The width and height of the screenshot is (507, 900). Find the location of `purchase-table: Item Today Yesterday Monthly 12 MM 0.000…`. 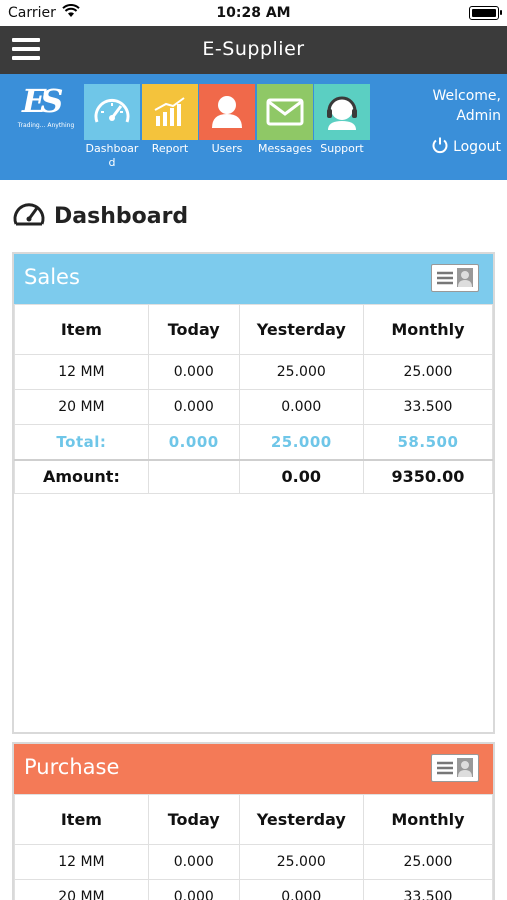

purchase-table: Item Today Yesterday Monthly 12 MM 0.000… is located at coordinates (254, 847).